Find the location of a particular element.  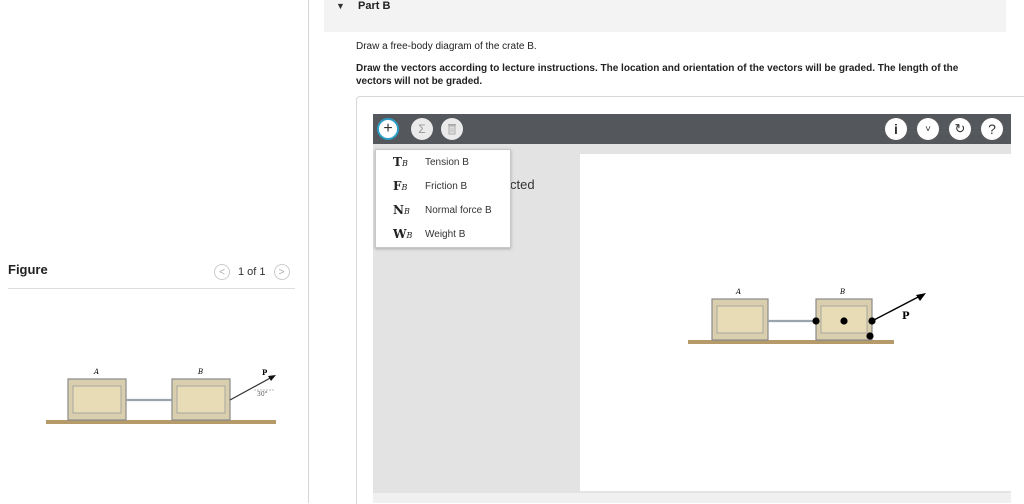

menu-item-tension-b: TB Tension B is located at coordinates (443, 162).